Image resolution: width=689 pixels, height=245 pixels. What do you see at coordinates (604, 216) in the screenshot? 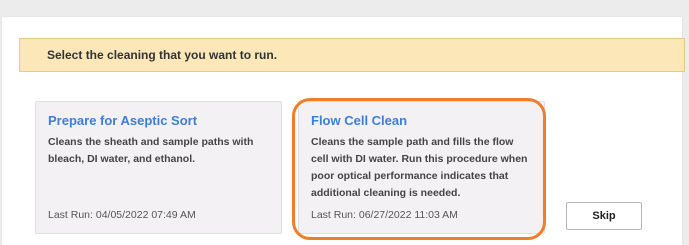
I see `skip-button: Skip` at bounding box center [604, 216].